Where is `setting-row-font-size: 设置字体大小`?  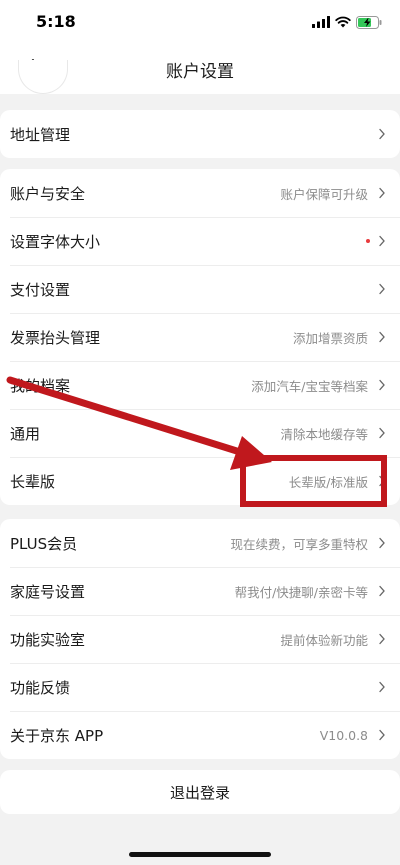
setting-row-font-size: 设置字体大小 is located at coordinates (200, 241).